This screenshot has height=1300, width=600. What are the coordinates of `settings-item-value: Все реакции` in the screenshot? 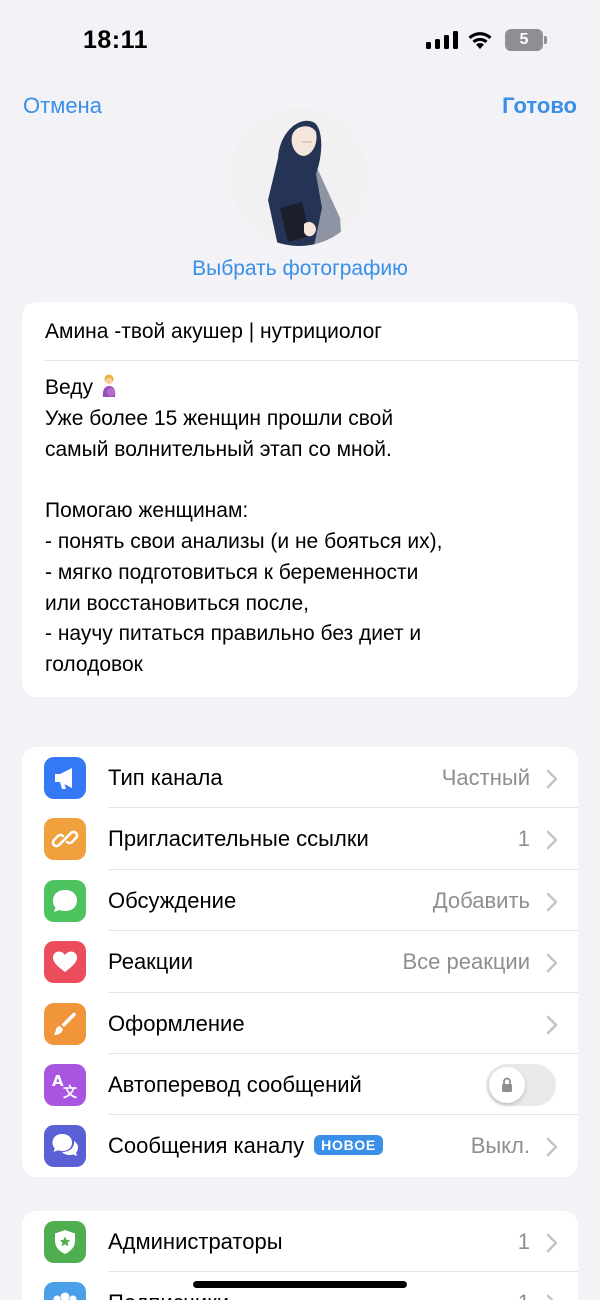 It's located at (466, 962).